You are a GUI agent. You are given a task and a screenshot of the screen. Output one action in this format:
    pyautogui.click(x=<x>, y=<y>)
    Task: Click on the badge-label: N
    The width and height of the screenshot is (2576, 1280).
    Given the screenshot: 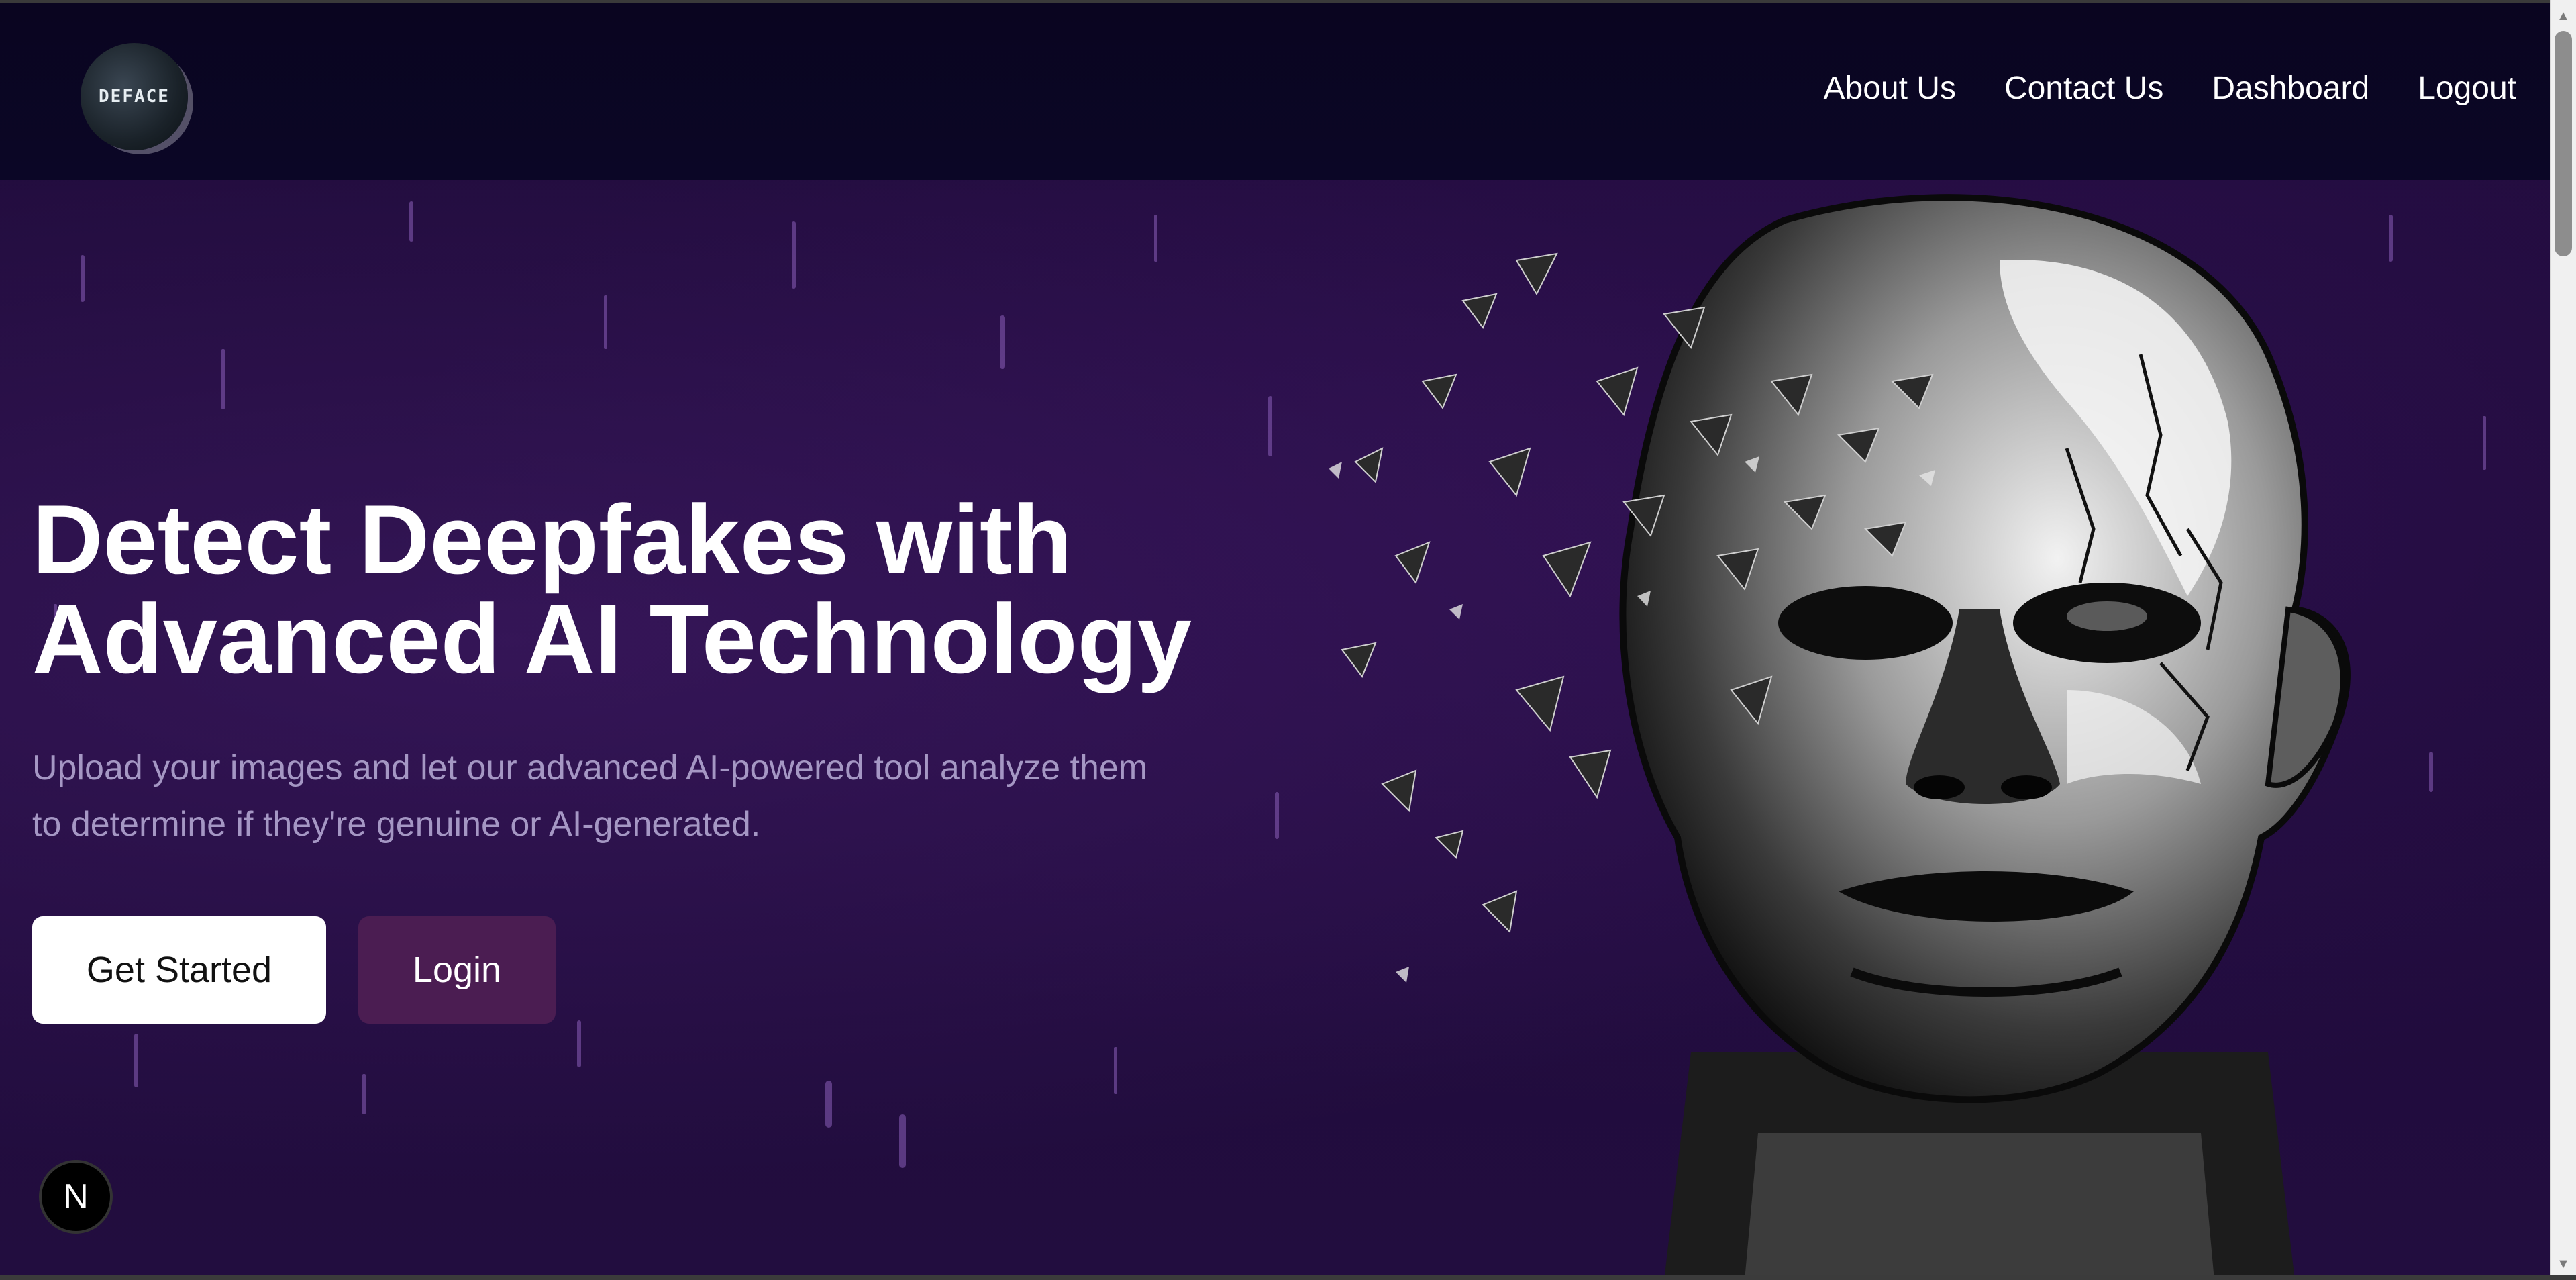 What is the action you would take?
    pyautogui.click(x=76, y=1196)
    